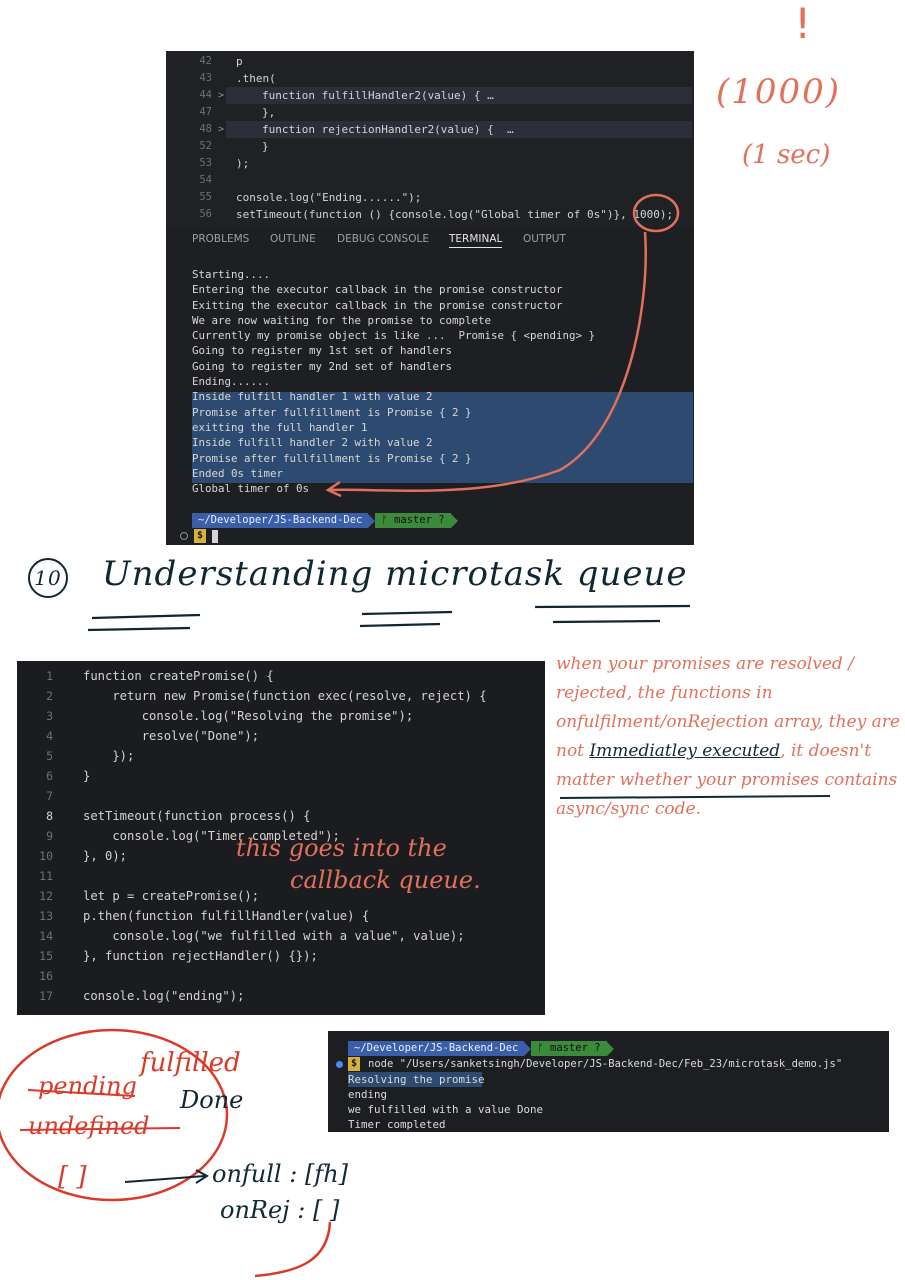  Describe the element at coordinates (280, 1210) in the screenshot. I see `annotation-onrej: onRej : [ ]` at that location.